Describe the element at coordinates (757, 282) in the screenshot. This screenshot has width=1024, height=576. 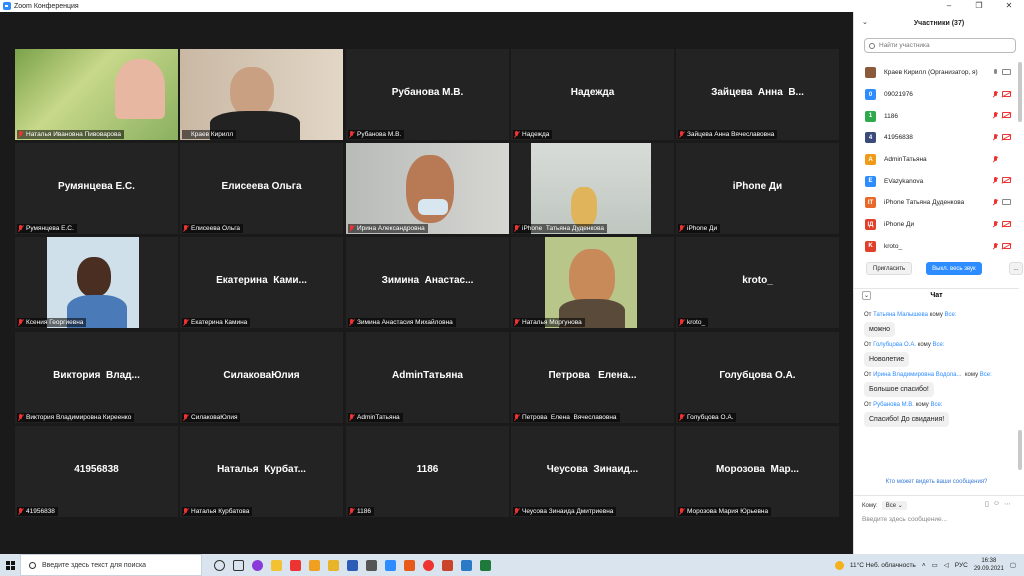
I see `video-tile: kroto_ kroto_` at that location.